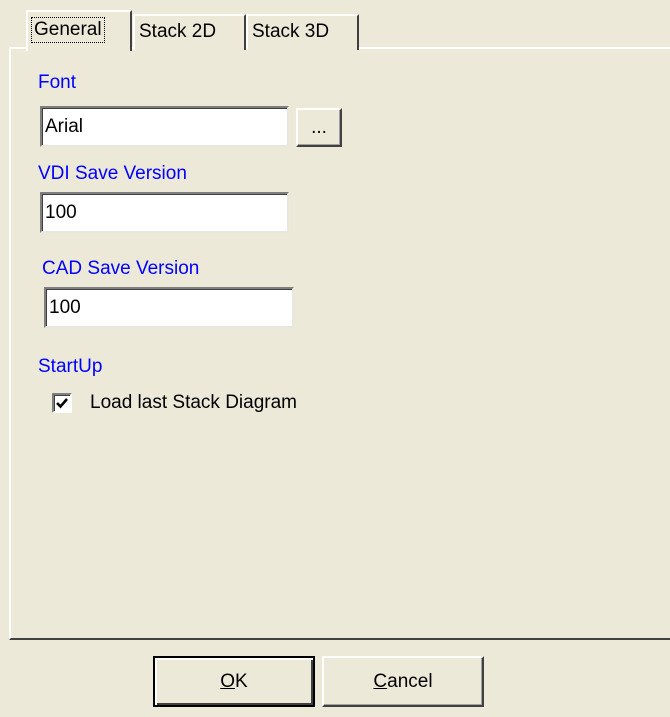 The image size is (670, 717). I want to click on ok-rest: K, so click(241, 681).